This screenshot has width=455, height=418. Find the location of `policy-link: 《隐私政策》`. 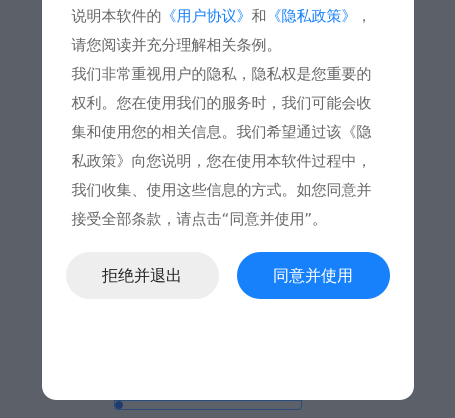

policy-link: 《隐私政策》 is located at coordinates (311, 16).